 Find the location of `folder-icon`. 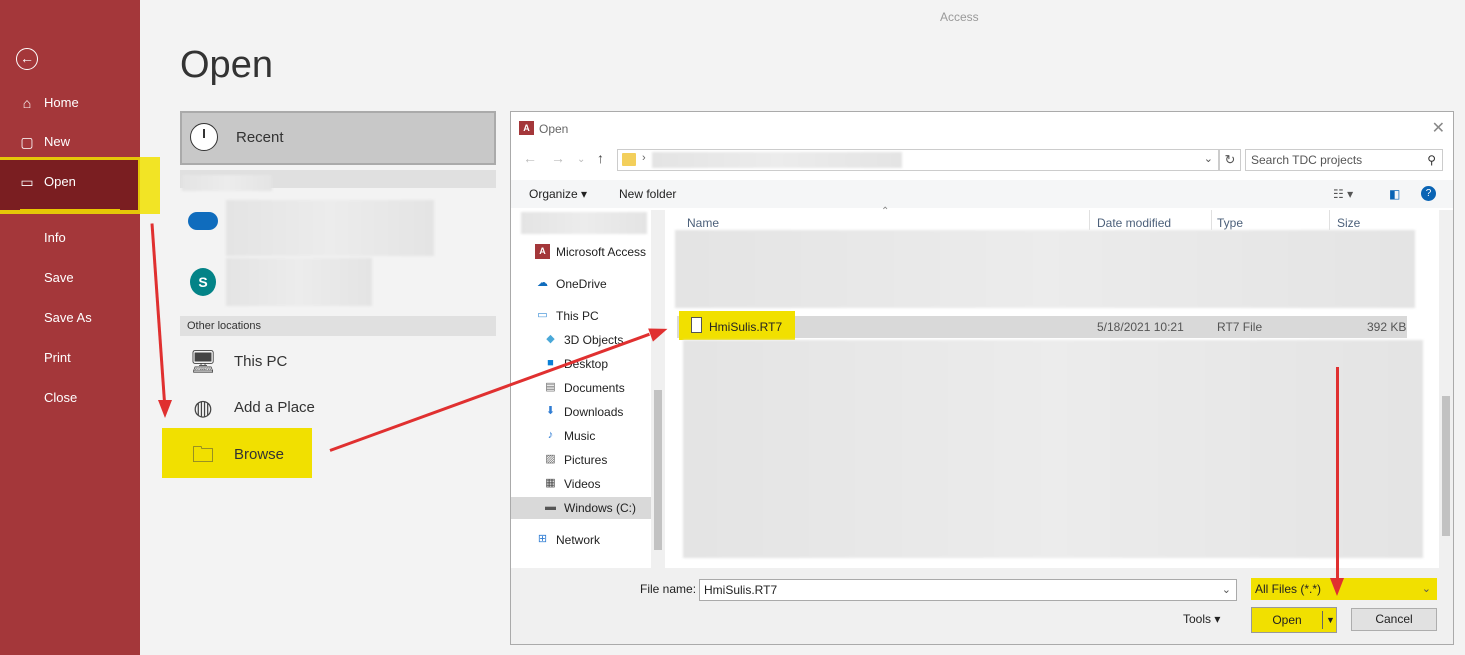

folder-icon is located at coordinates (629, 159).